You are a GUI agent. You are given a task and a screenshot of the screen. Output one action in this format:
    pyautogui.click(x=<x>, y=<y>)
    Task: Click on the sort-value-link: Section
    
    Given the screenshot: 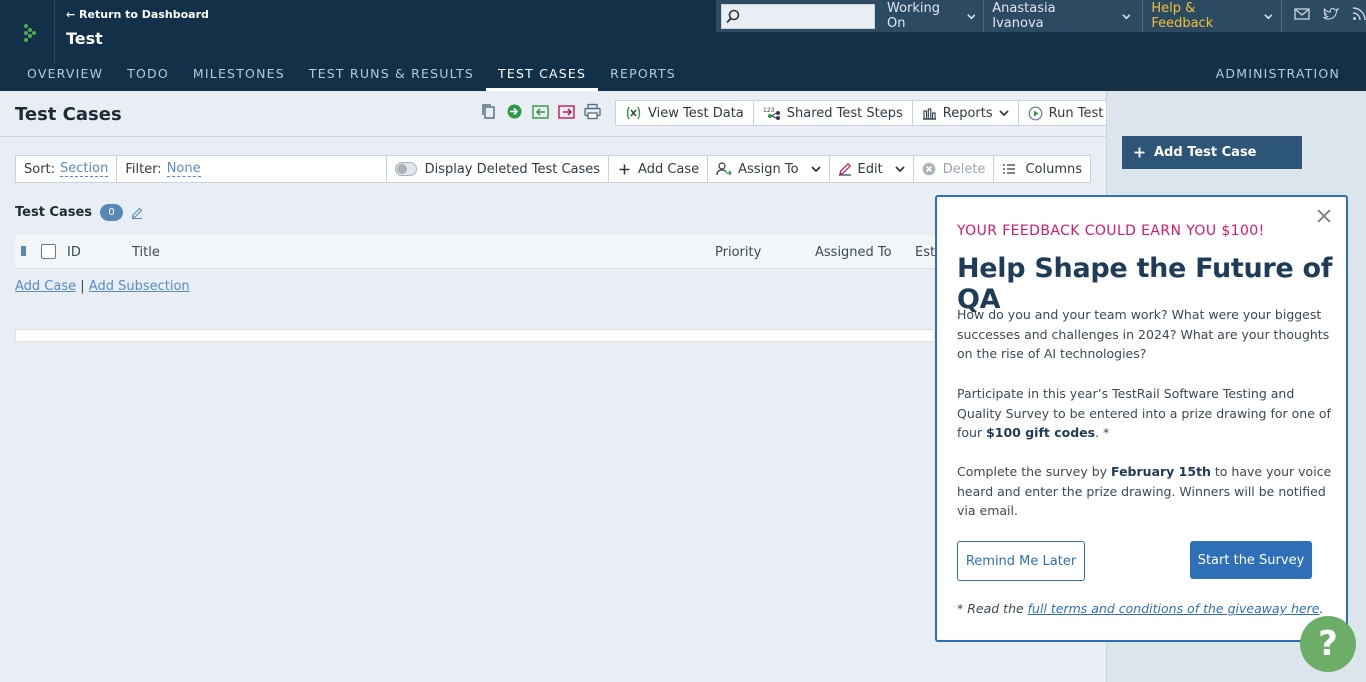 What is the action you would take?
    pyautogui.click(x=84, y=169)
    